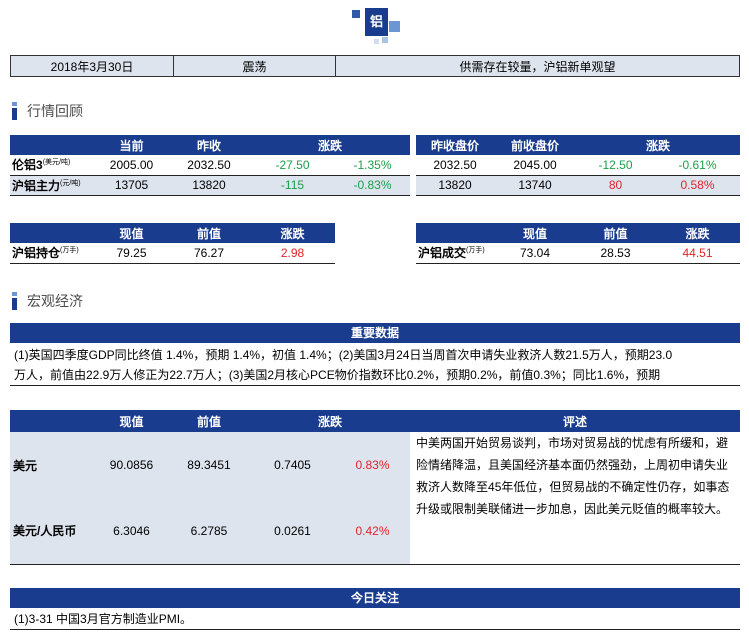  I want to click on table-row: 沪铝持仓(万手) 79.25 76.27 2.98, so click(172, 253).